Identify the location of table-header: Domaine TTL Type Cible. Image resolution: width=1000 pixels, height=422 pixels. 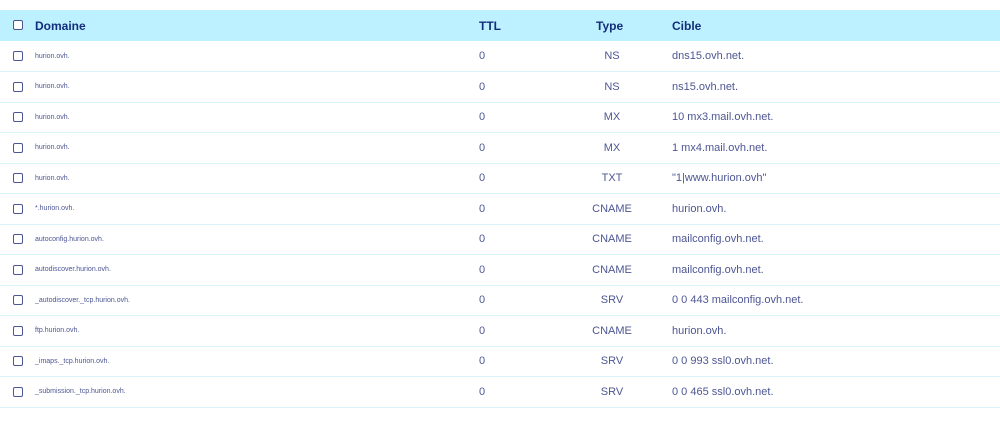
(500, 25).